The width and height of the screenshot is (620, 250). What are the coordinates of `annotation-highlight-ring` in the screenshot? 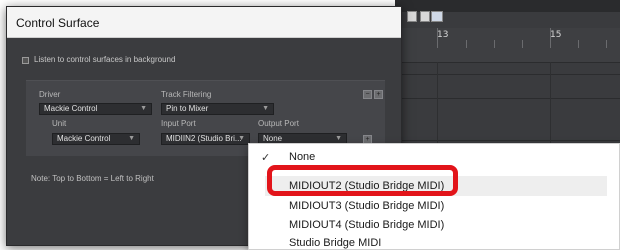 It's located at (362, 180).